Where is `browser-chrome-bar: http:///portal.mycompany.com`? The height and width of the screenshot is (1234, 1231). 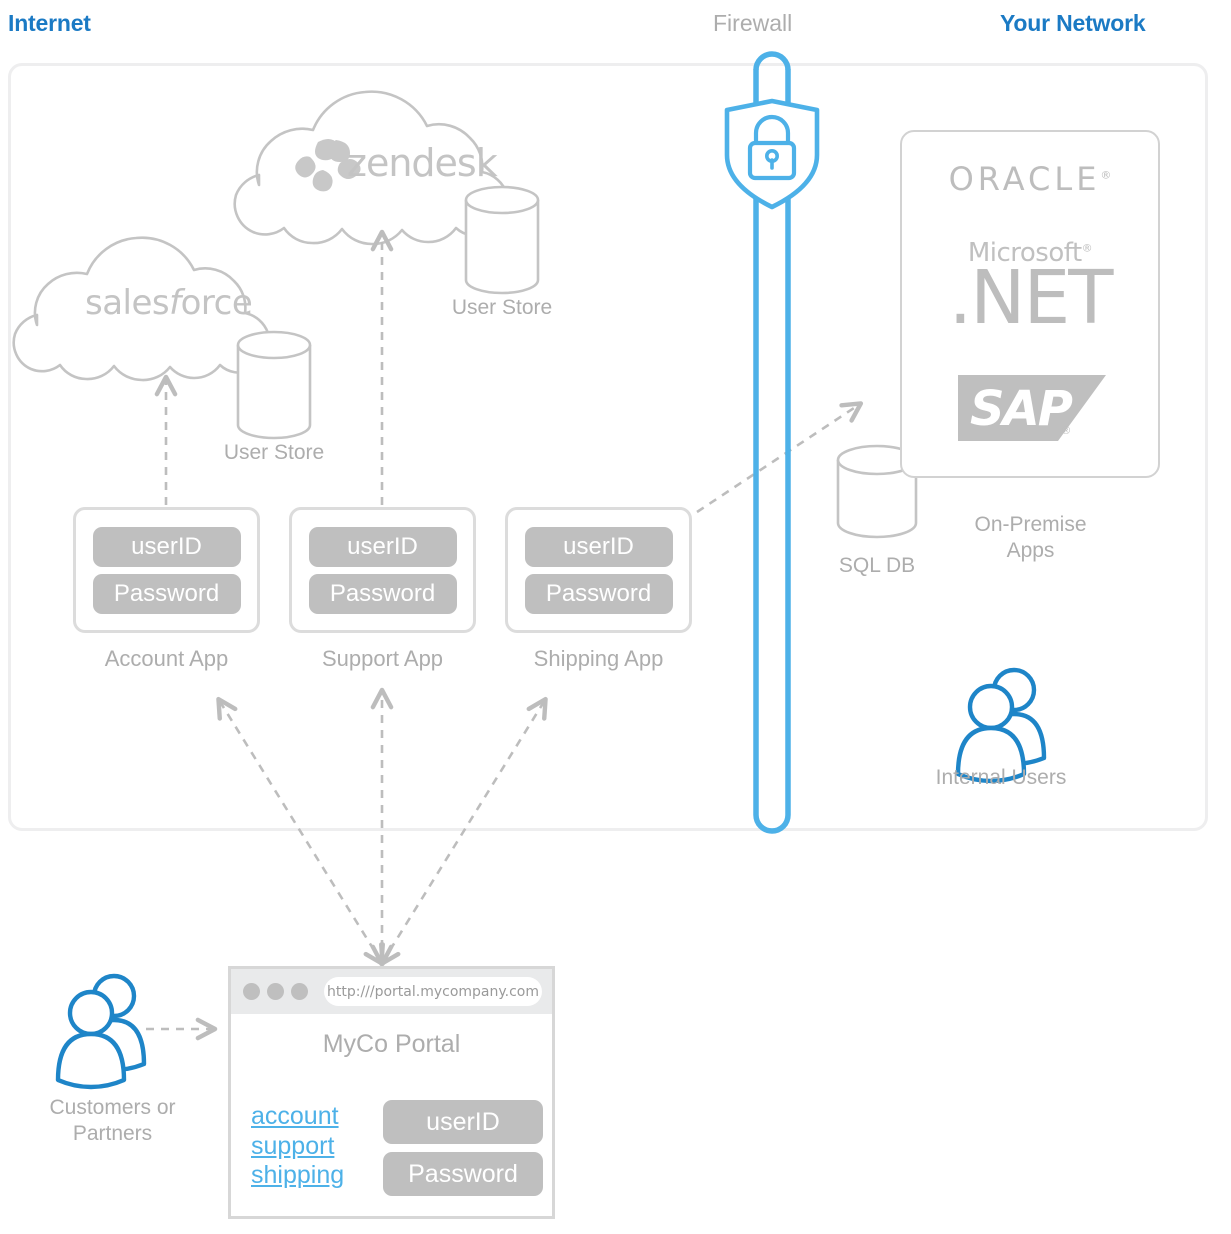 browser-chrome-bar: http:///portal.mycompany.com is located at coordinates (391, 991).